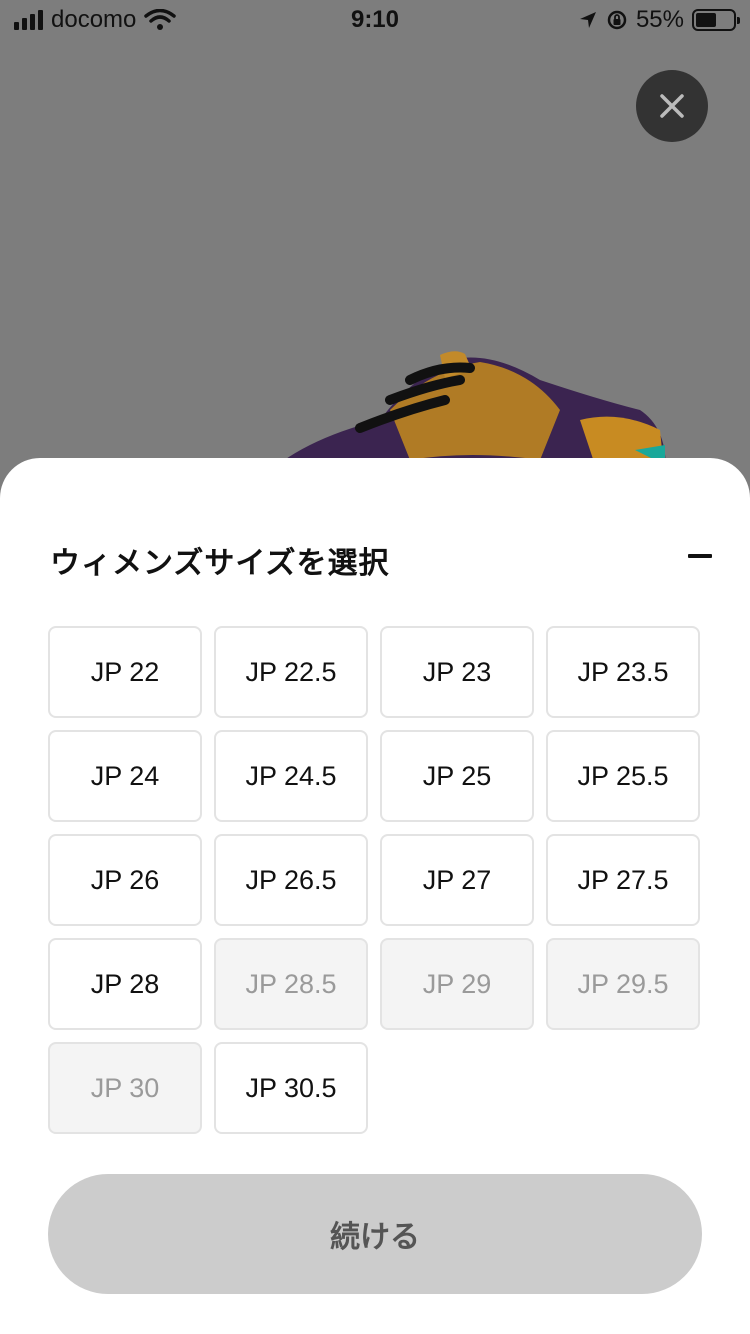  I want to click on rotation-lock-icon, so click(617, 20).